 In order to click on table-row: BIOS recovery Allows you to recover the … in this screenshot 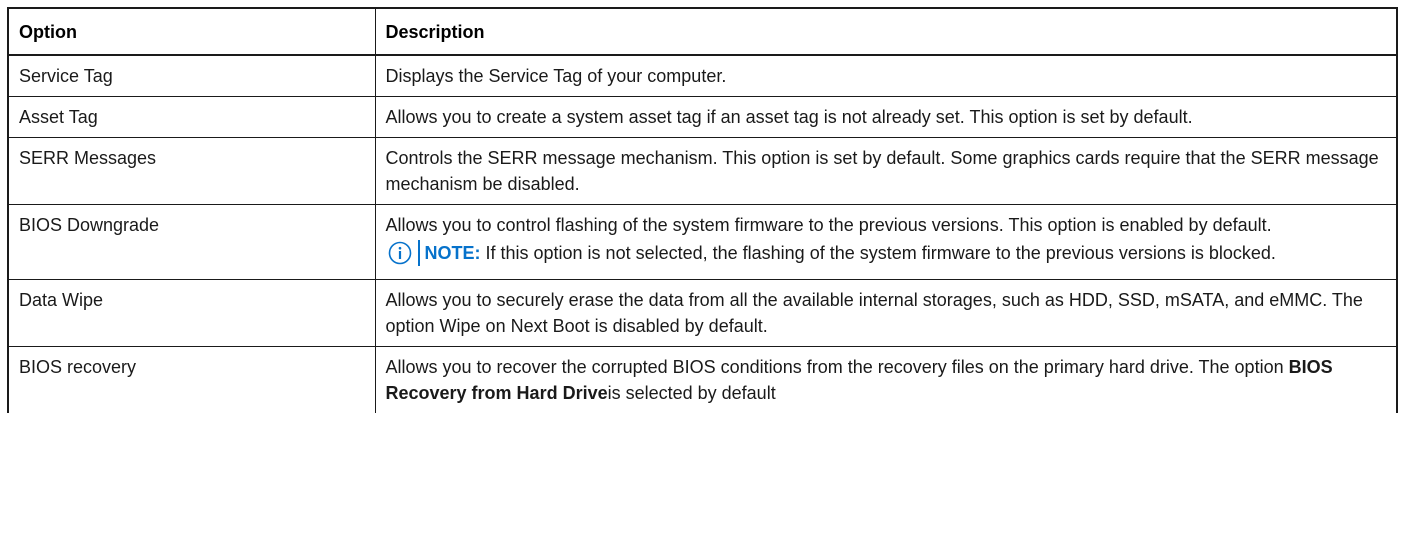, I will do `click(702, 379)`.